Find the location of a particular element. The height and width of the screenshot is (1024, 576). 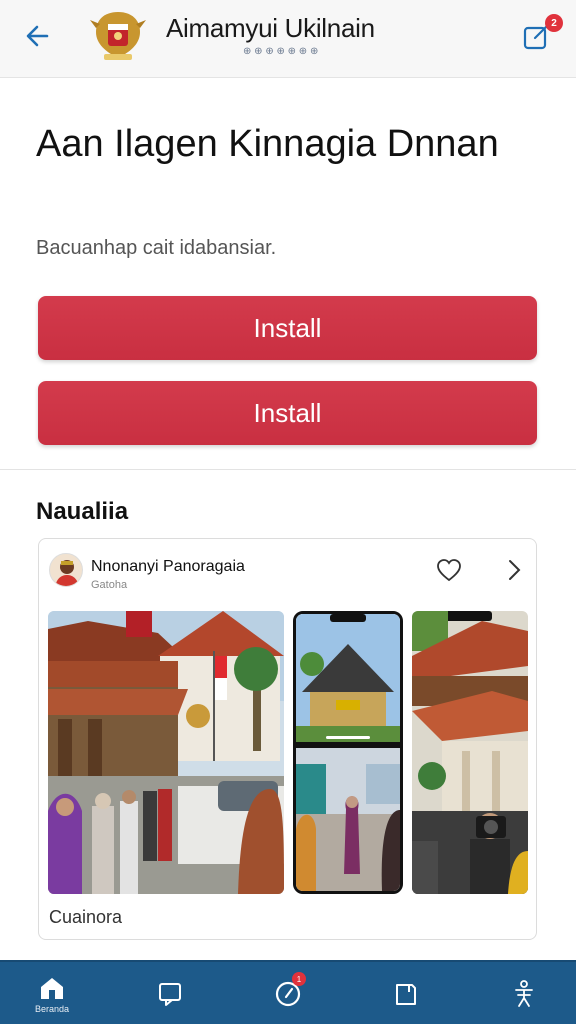

nav-item-accessibility is located at coordinates (524, 993).